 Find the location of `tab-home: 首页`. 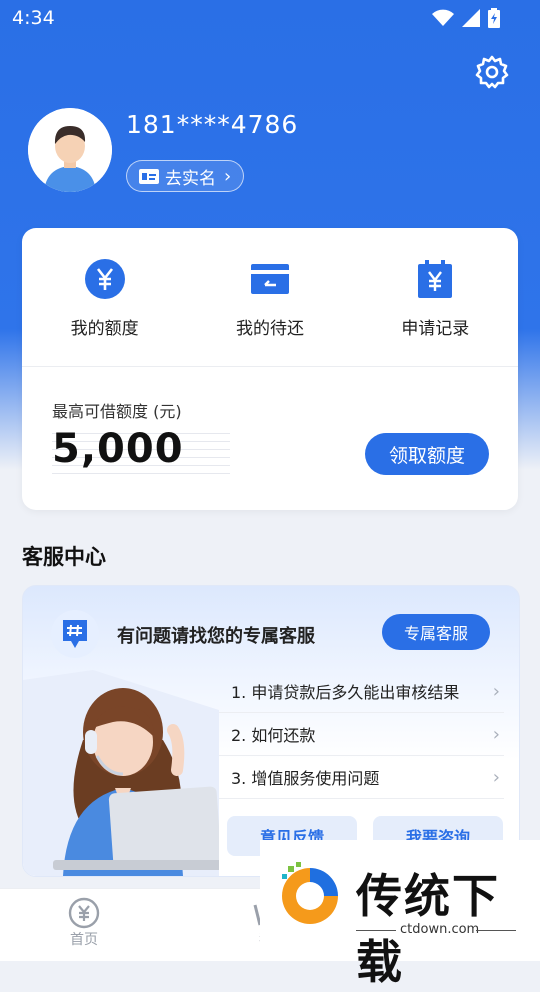

tab-home: 首页 is located at coordinates (84, 923).